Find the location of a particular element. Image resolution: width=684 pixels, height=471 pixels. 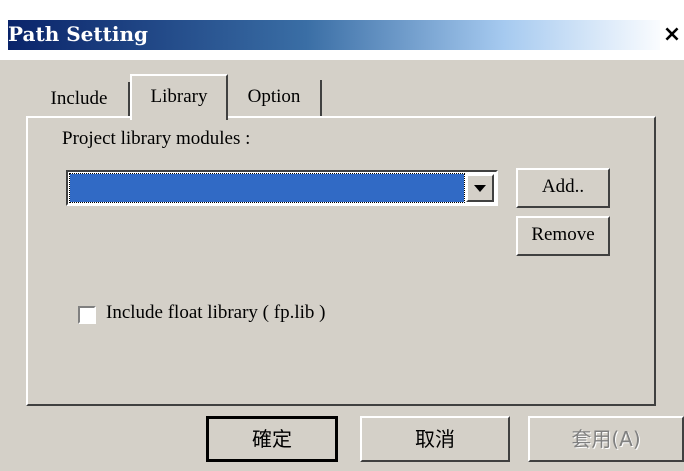

project-library-modules-label: Project library modules : is located at coordinates (156, 138).